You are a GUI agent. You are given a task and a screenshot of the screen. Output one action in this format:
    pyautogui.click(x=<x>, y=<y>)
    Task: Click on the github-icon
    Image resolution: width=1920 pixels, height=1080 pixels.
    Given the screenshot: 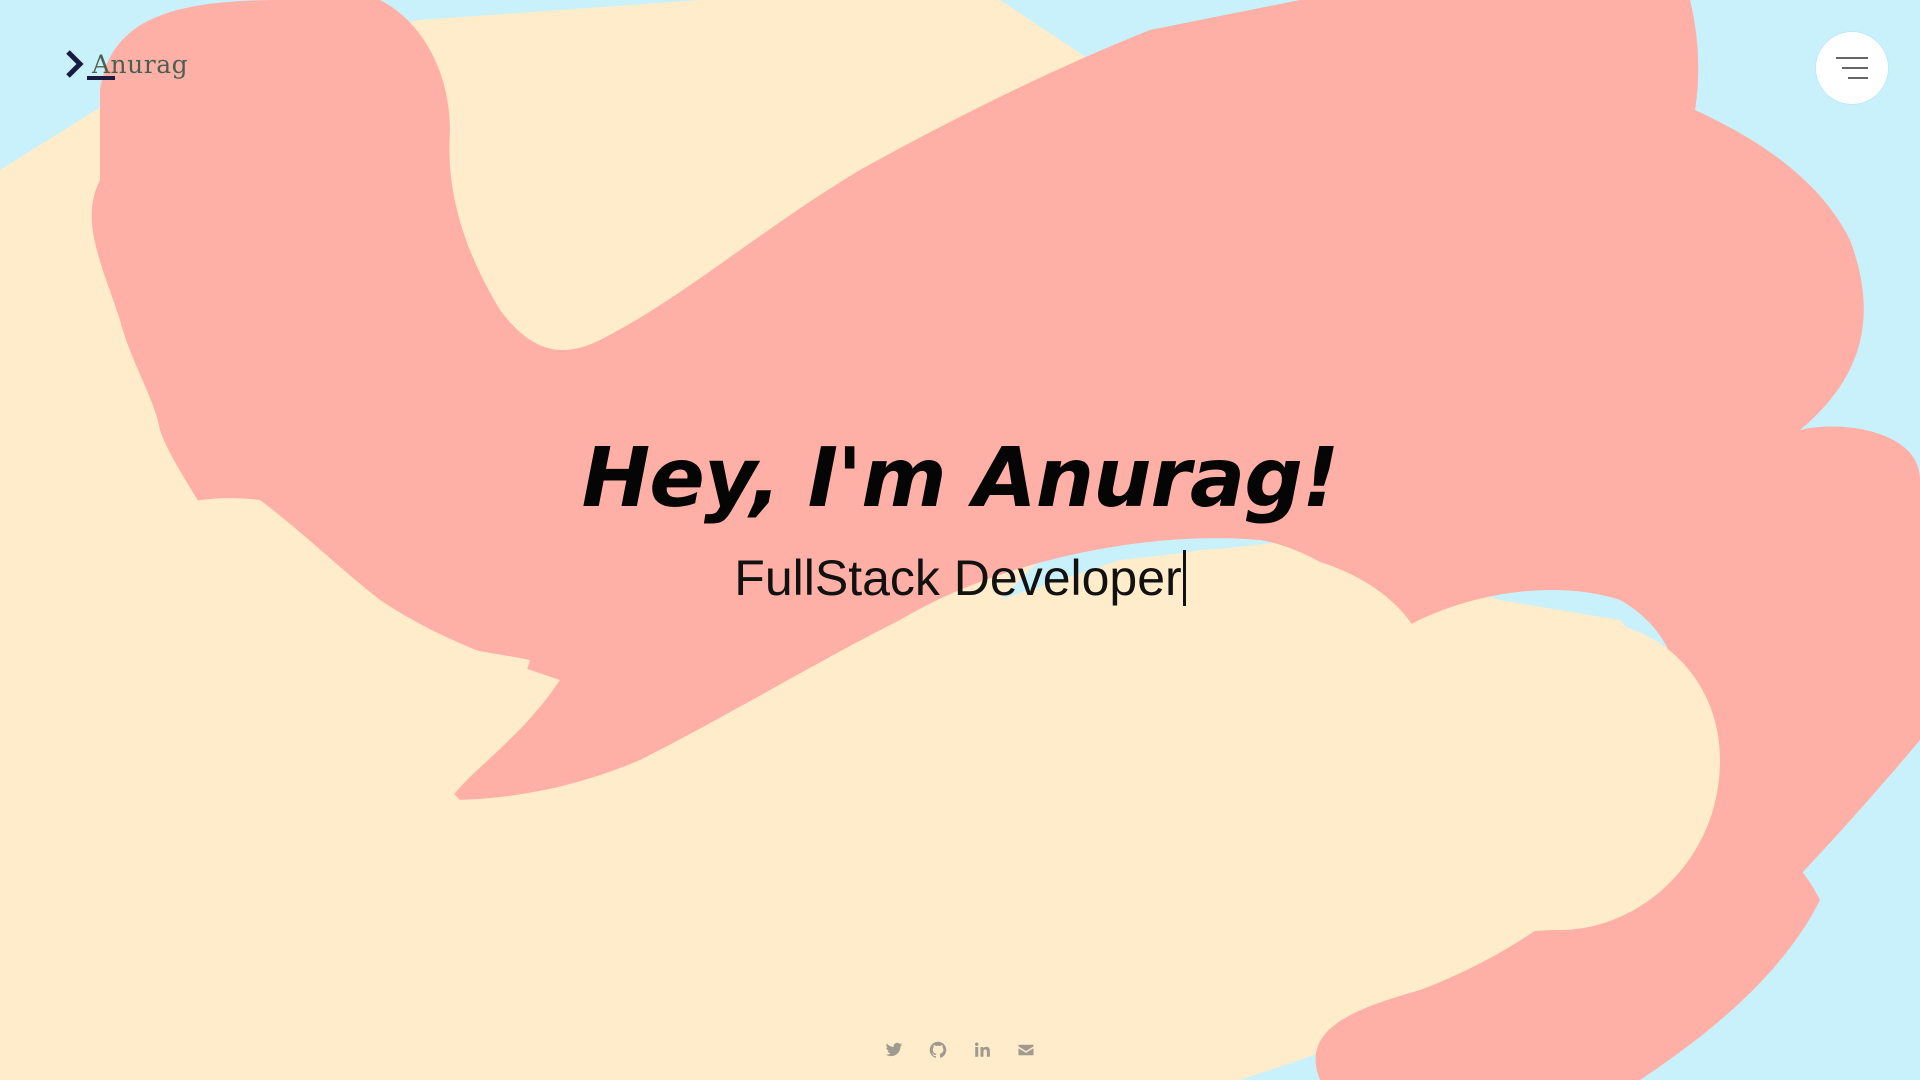 What is the action you would take?
    pyautogui.click(x=938, y=1049)
    